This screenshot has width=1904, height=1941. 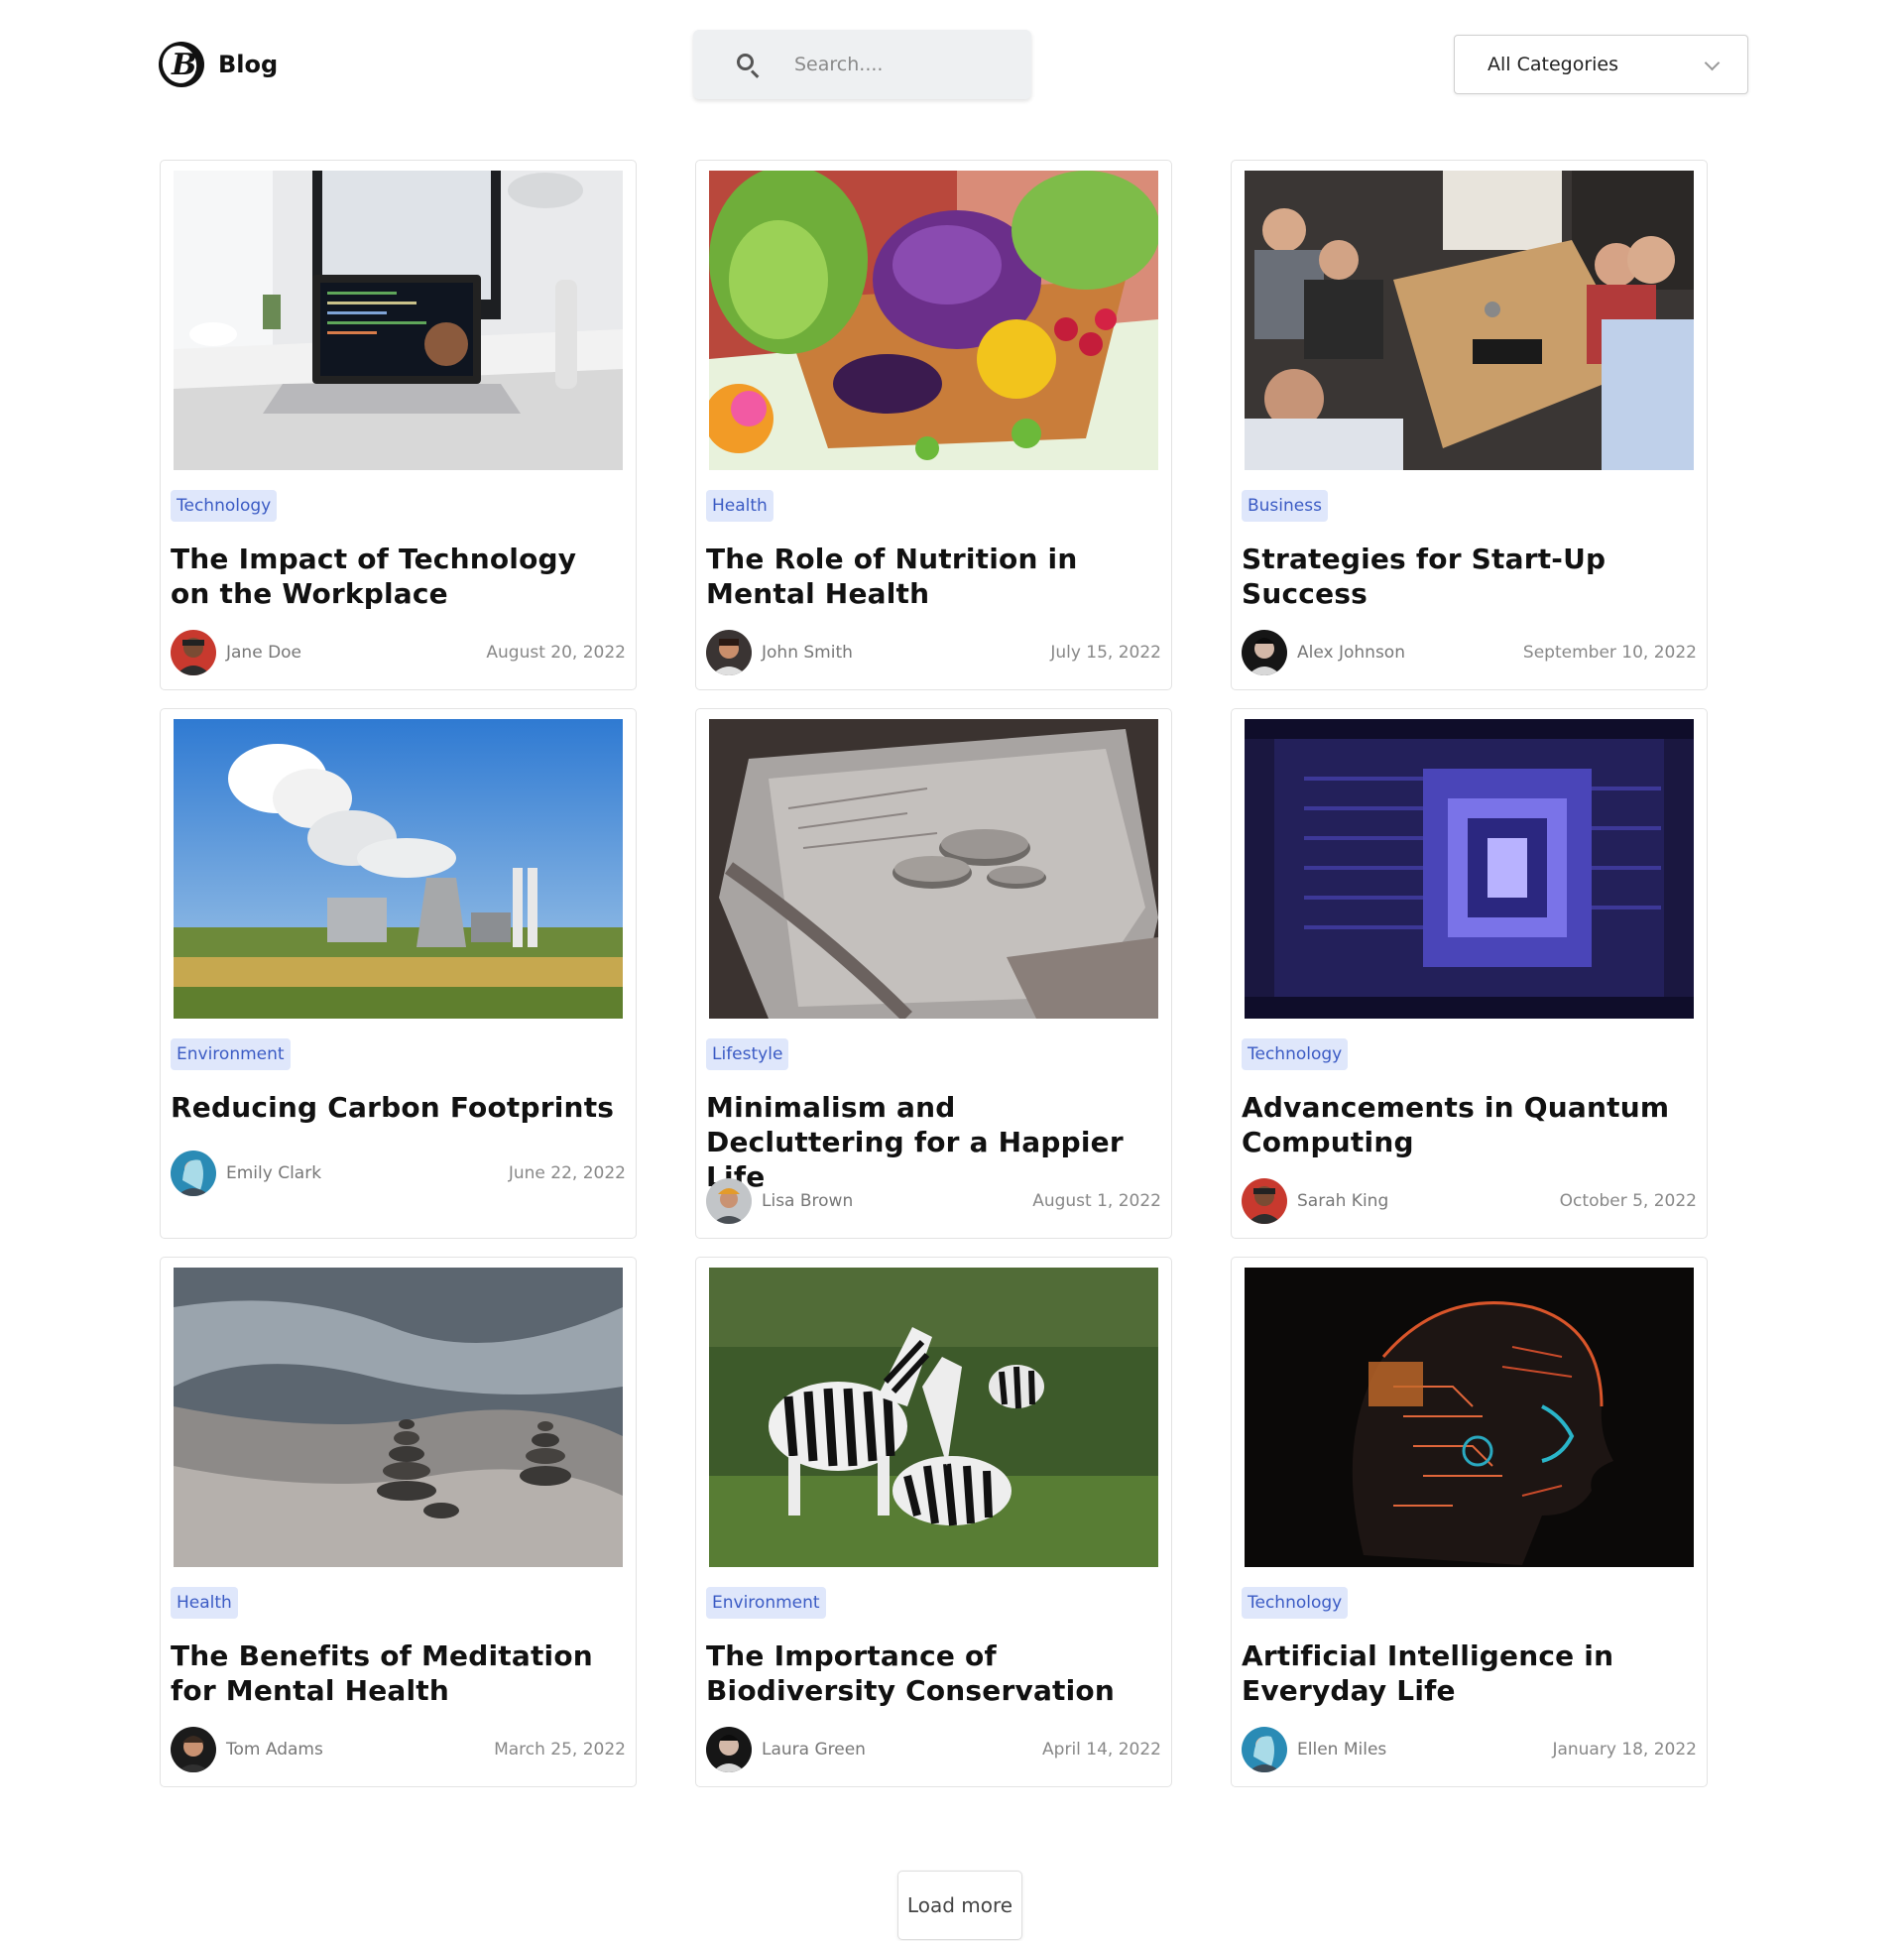 What do you see at coordinates (1469, 1749) in the screenshot?
I see `post-meta: Ellen Miles January 18, 2022` at bounding box center [1469, 1749].